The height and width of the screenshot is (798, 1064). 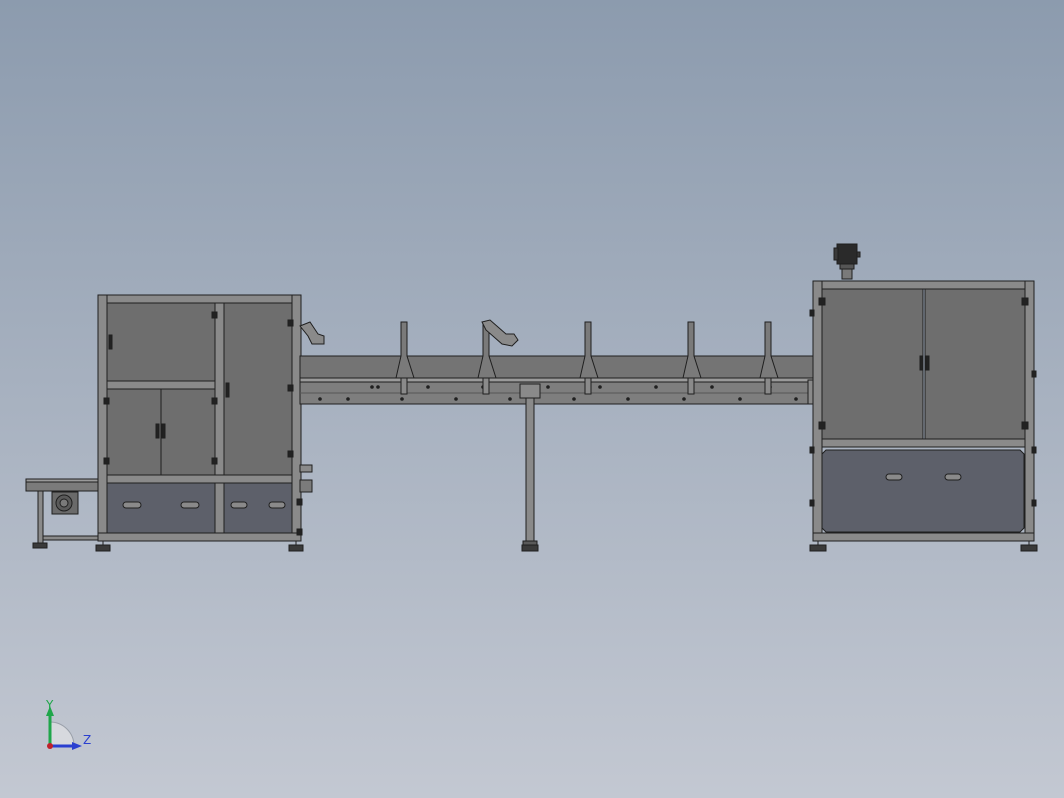 What do you see at coordinates (872, 364) in the screenshot?
I see `right-cabinet-door-left` at bounding box center [872, 364].